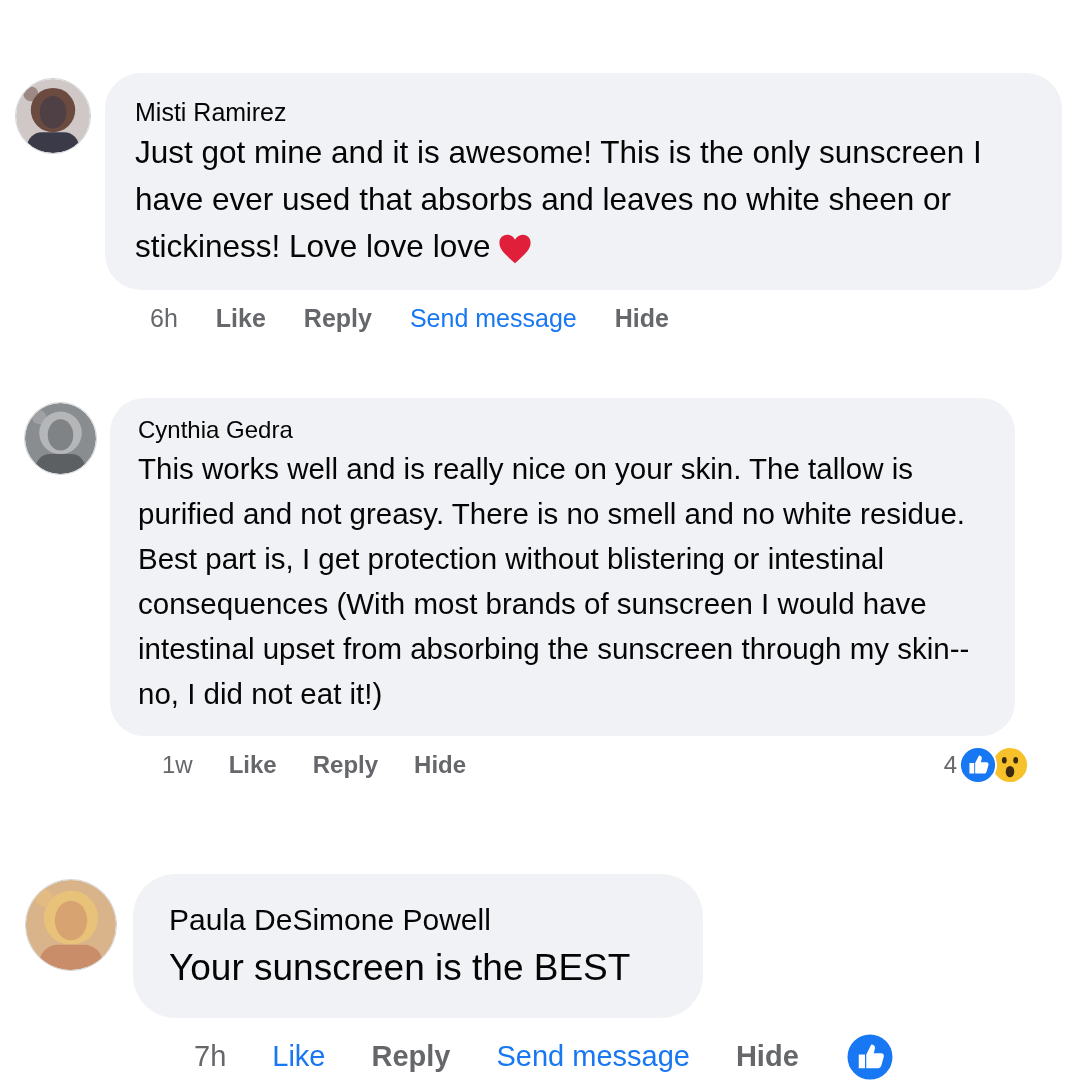 The image size is (1080, 1080). I want to click on comment-text: Your sunscreen is the BEST, so click(400, 967).